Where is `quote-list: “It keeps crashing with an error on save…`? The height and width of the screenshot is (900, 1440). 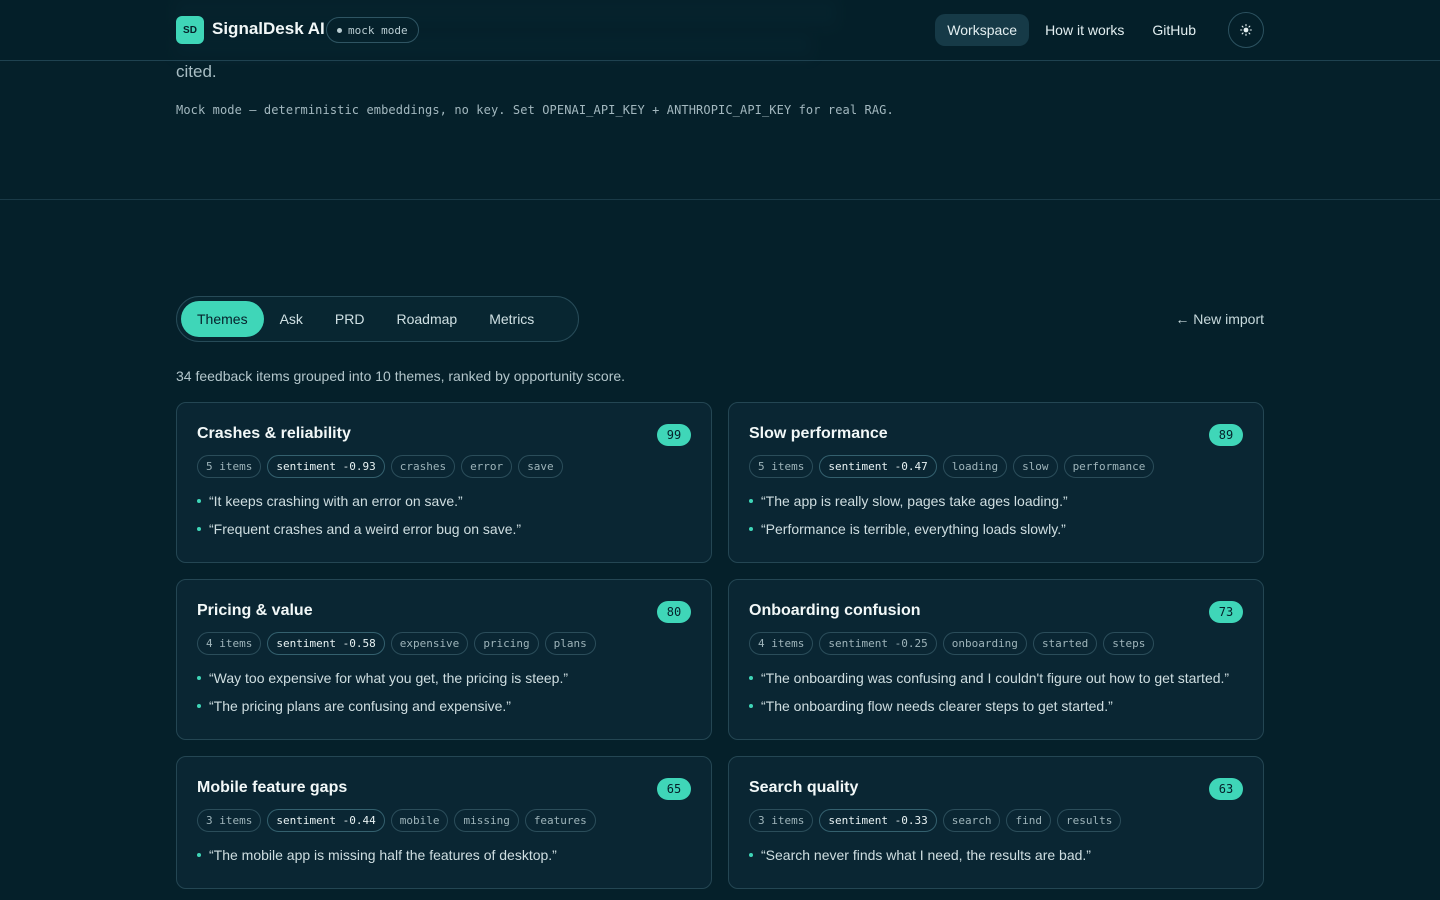
quote-list: “It keeps crashing with an error on save… is located at coordinates (444, 515).